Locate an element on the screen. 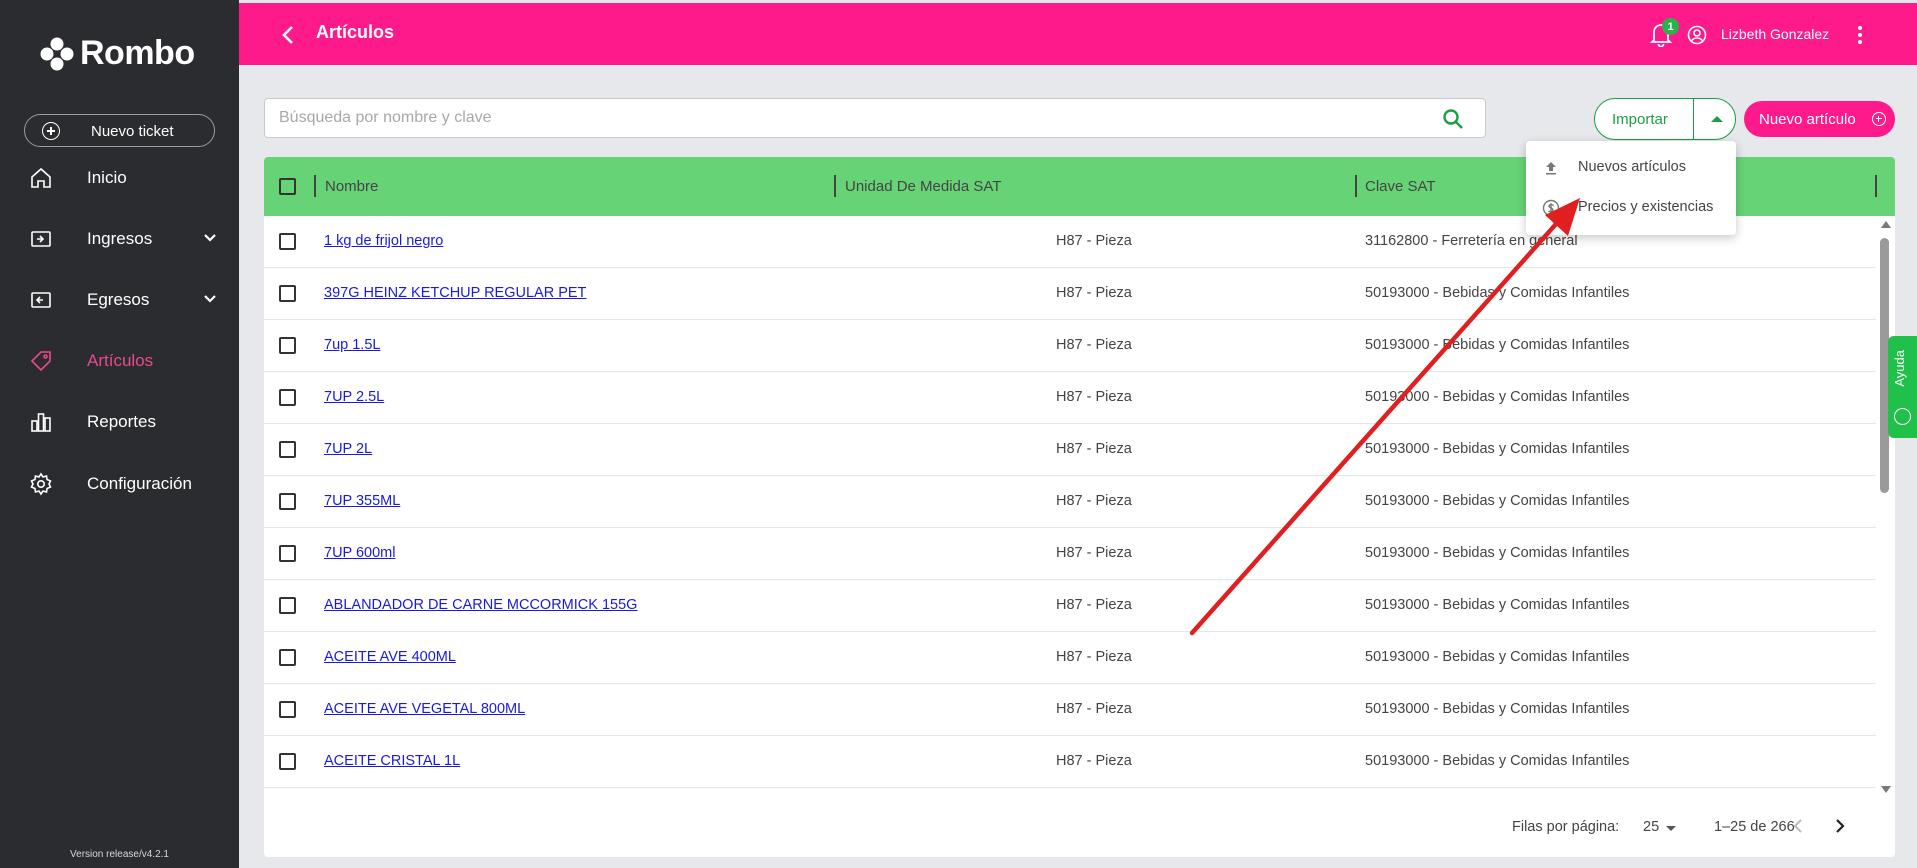  article-name-link: ACEITE AVE 400ML is located at coordinates (390, 657).